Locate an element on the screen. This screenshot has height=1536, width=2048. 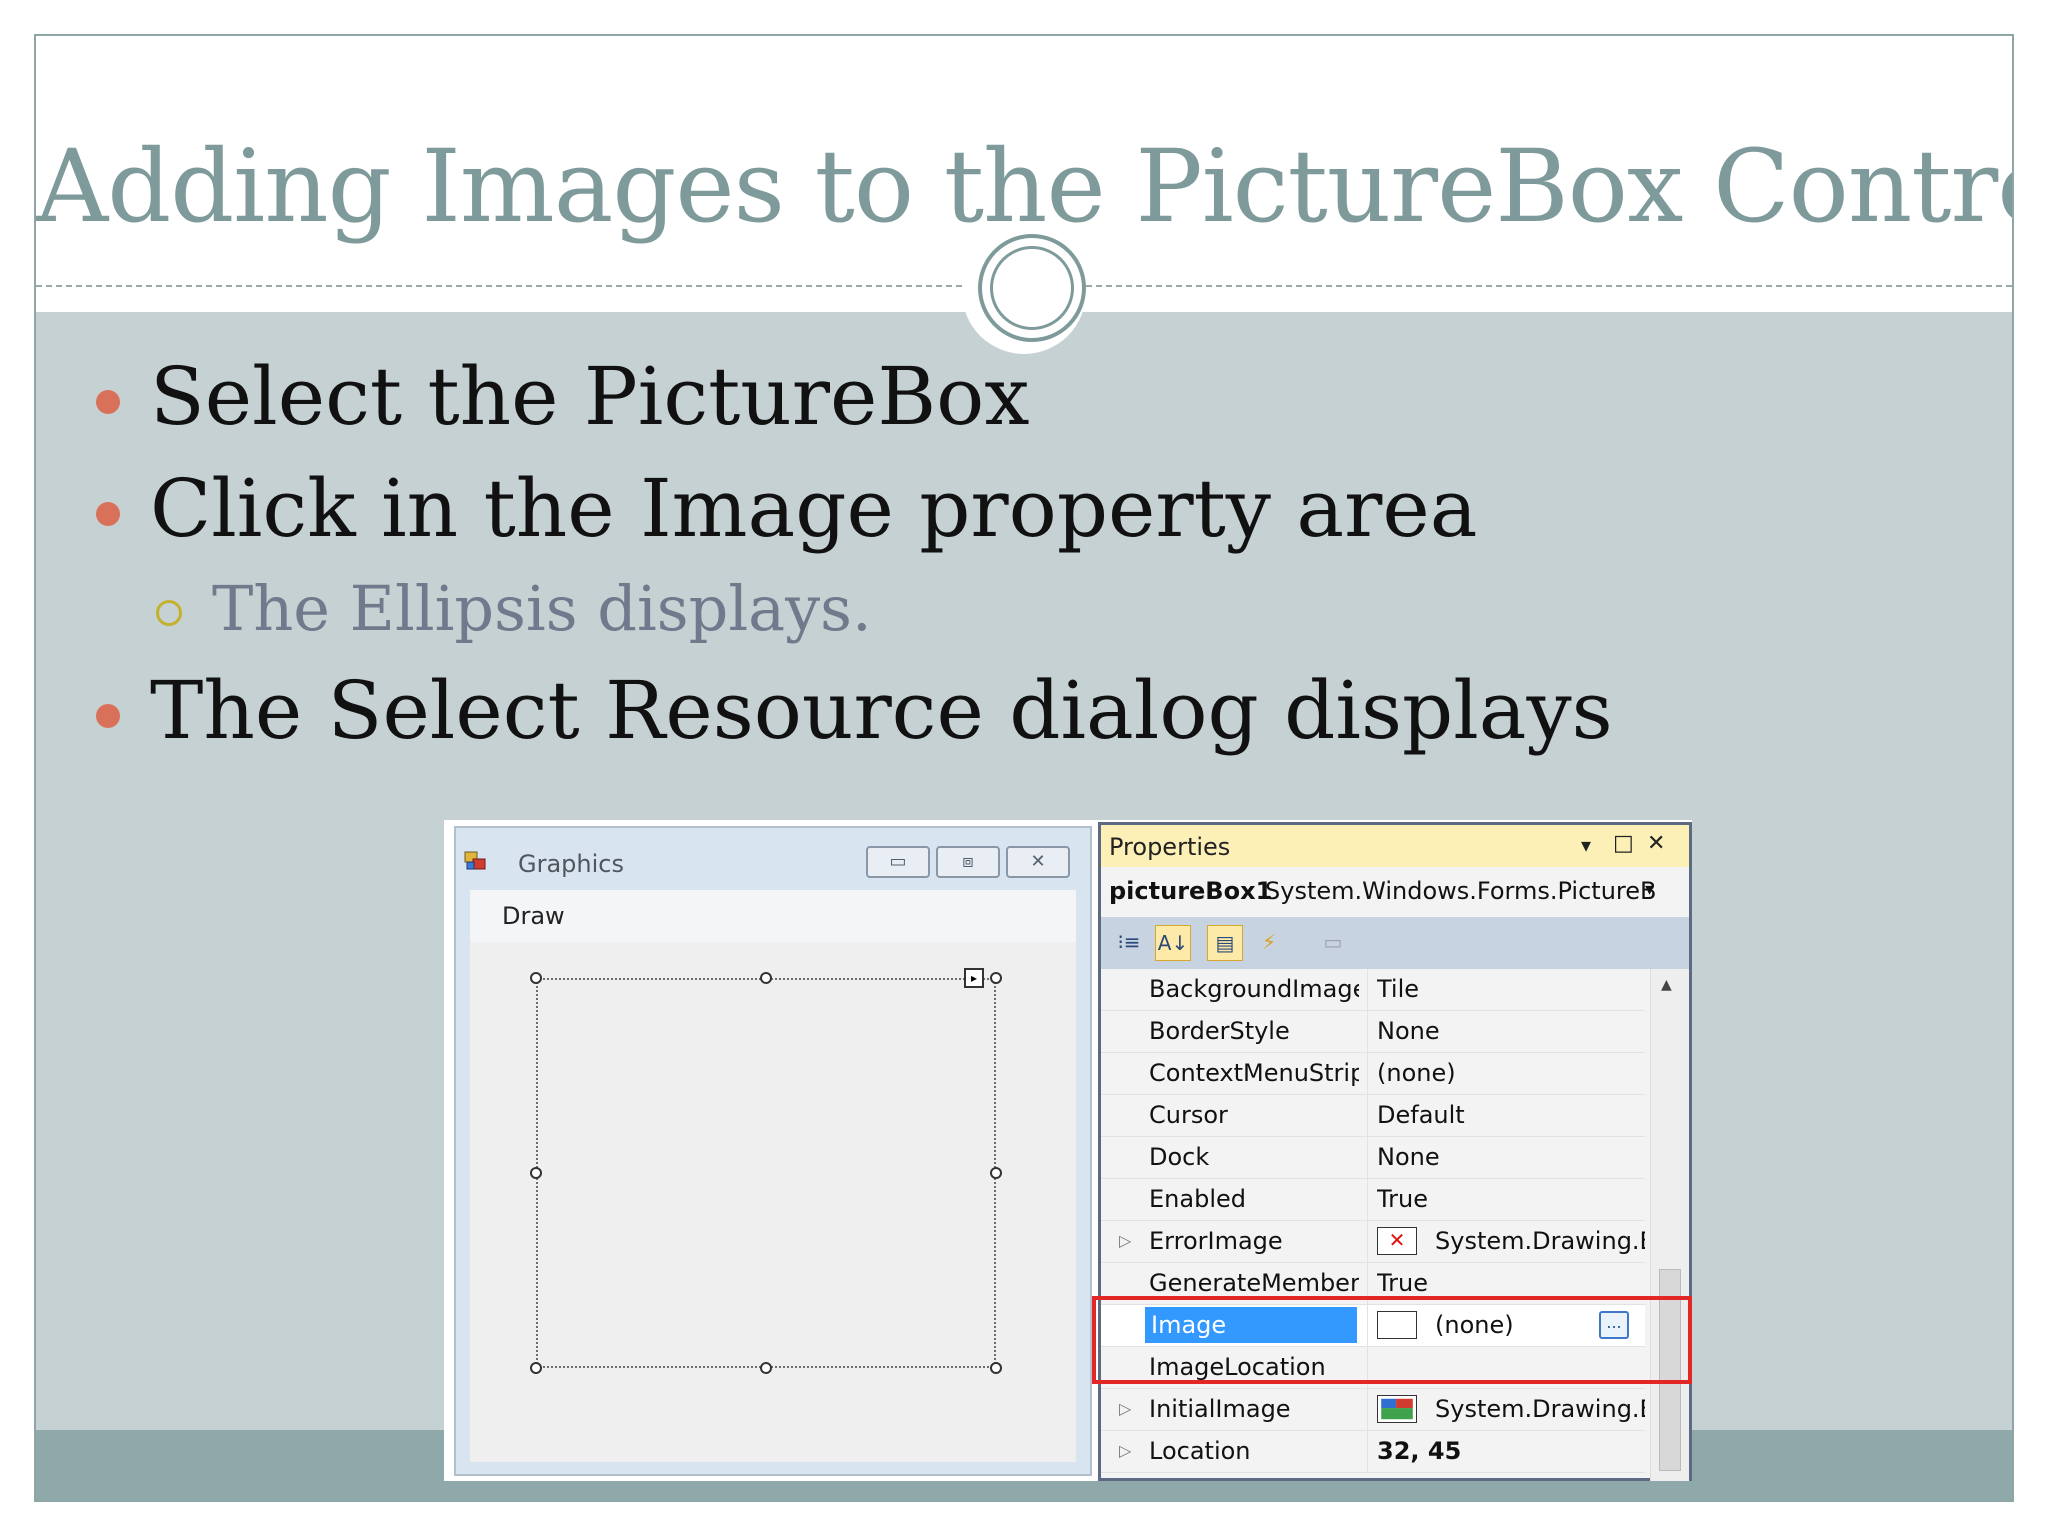
property-name: Location is located at coordinates (1200, 1451).